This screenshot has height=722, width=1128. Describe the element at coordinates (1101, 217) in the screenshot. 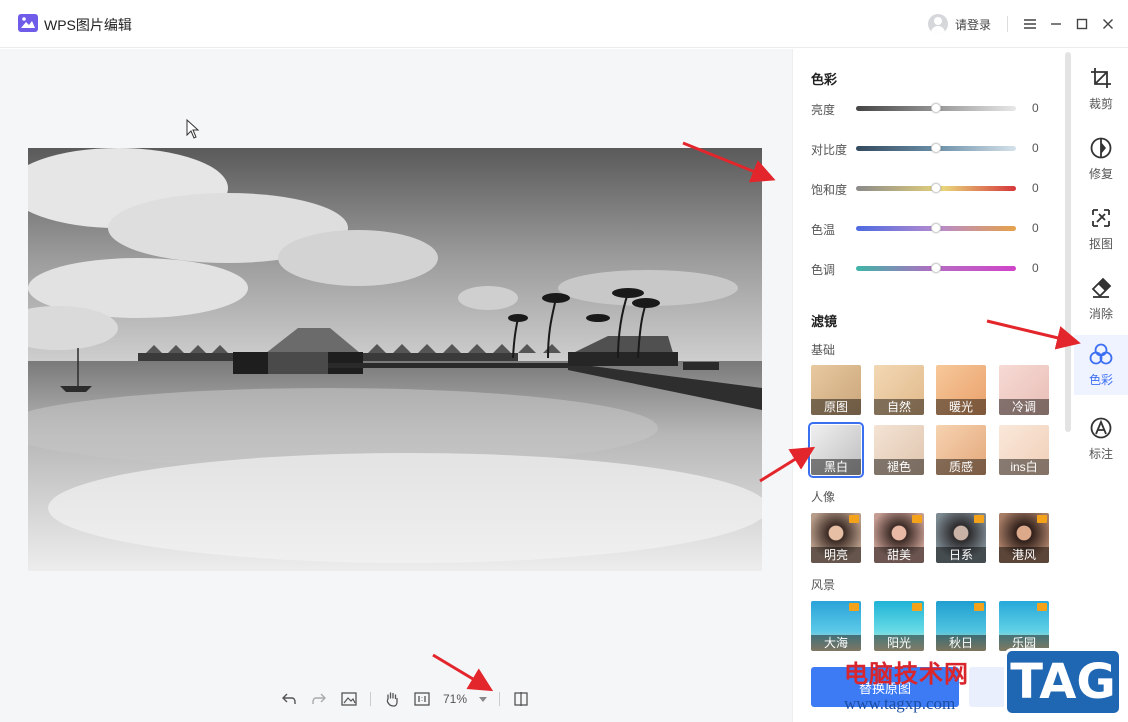

I see `cutout-icon` at that location.